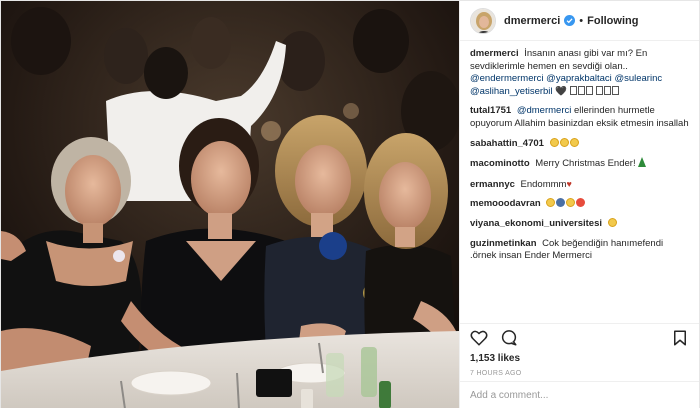 The width and height of the screenshot is (700, 408). I want to click on comment-username: sabahattin_4701, so click(507, 143).